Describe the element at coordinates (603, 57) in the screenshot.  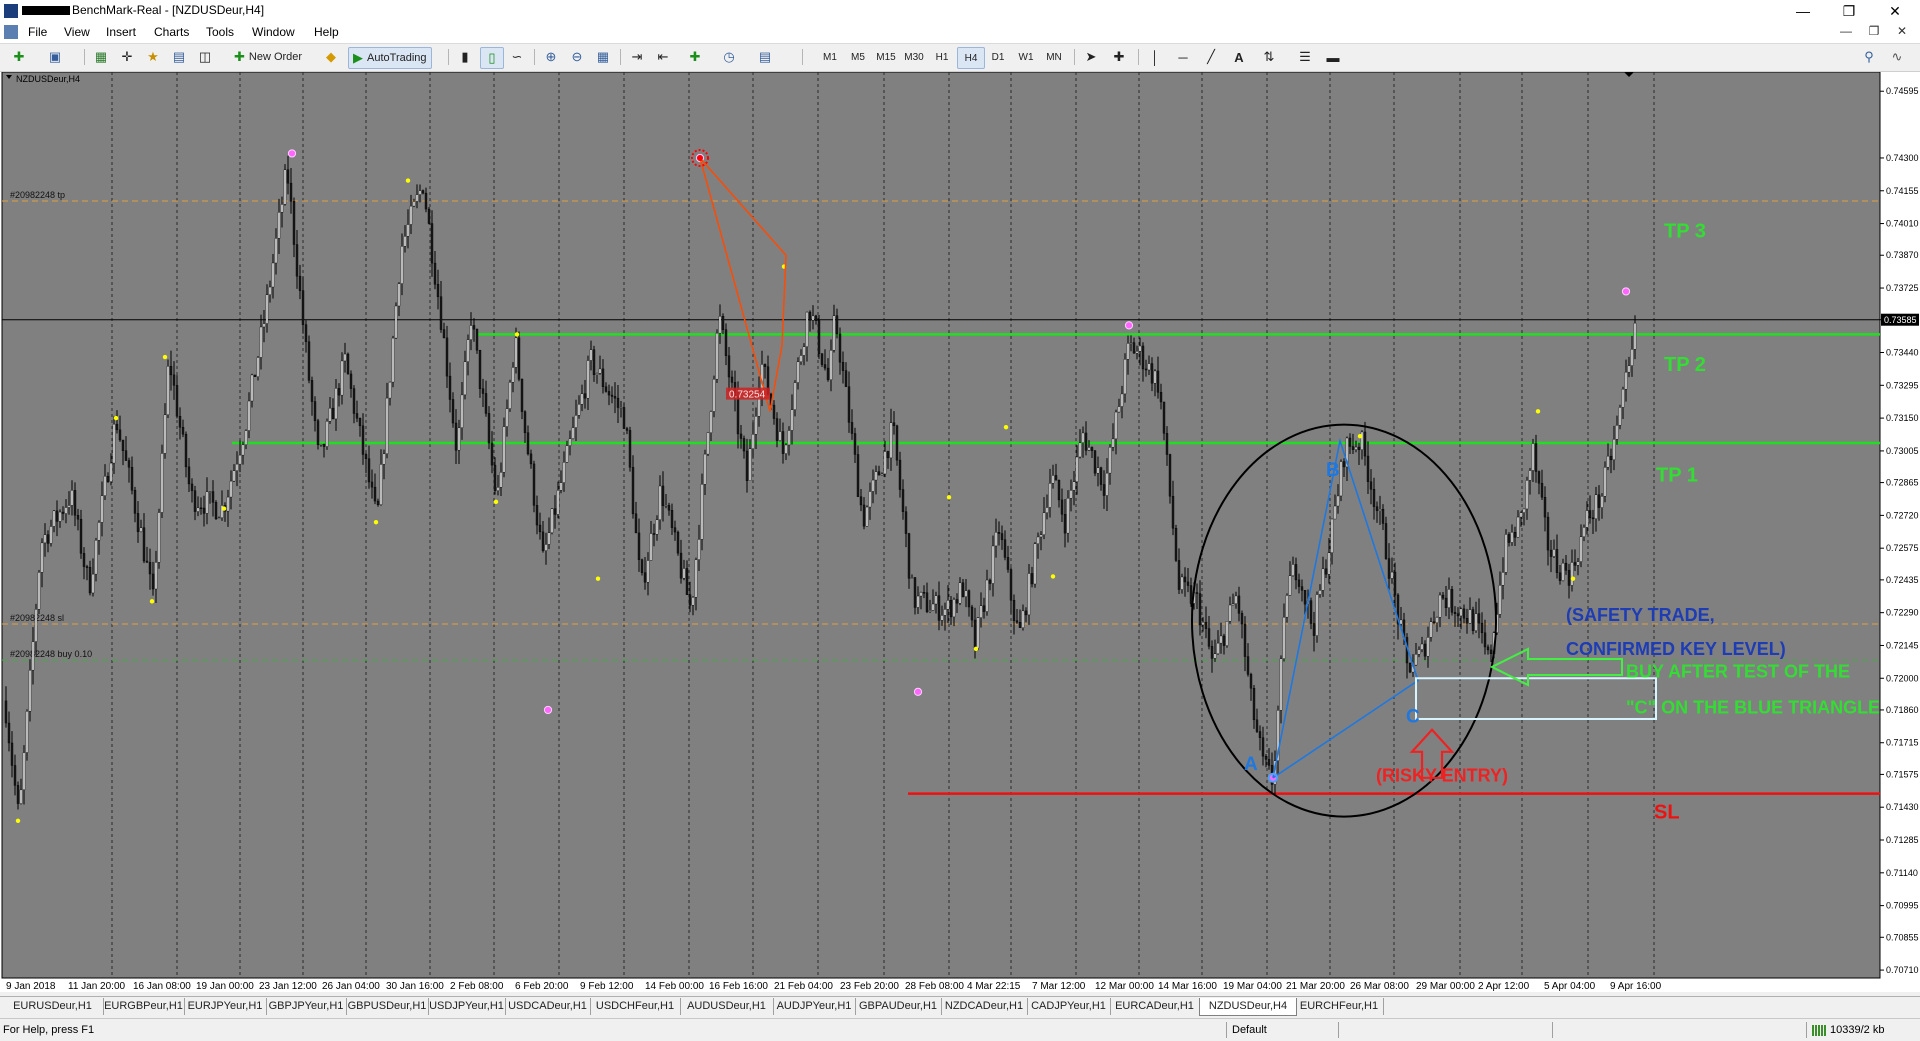
I see `tile-windows-icon: ▦` at that location.